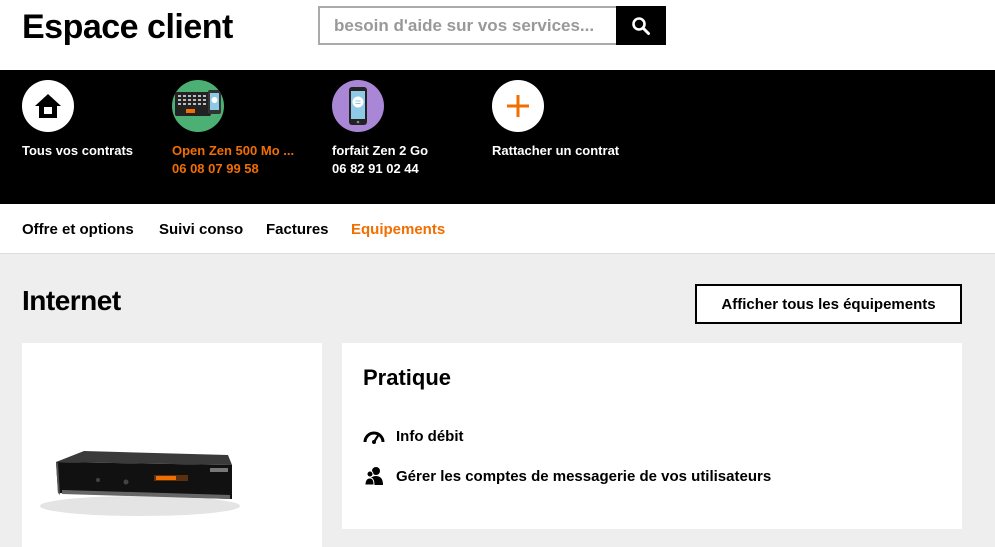 This screenshot has height=547, width=995. What do you see at coordinates (398, 229) in the screenshot?
I see `tab-equipements: Equipements` at bounding box center [398, 229].